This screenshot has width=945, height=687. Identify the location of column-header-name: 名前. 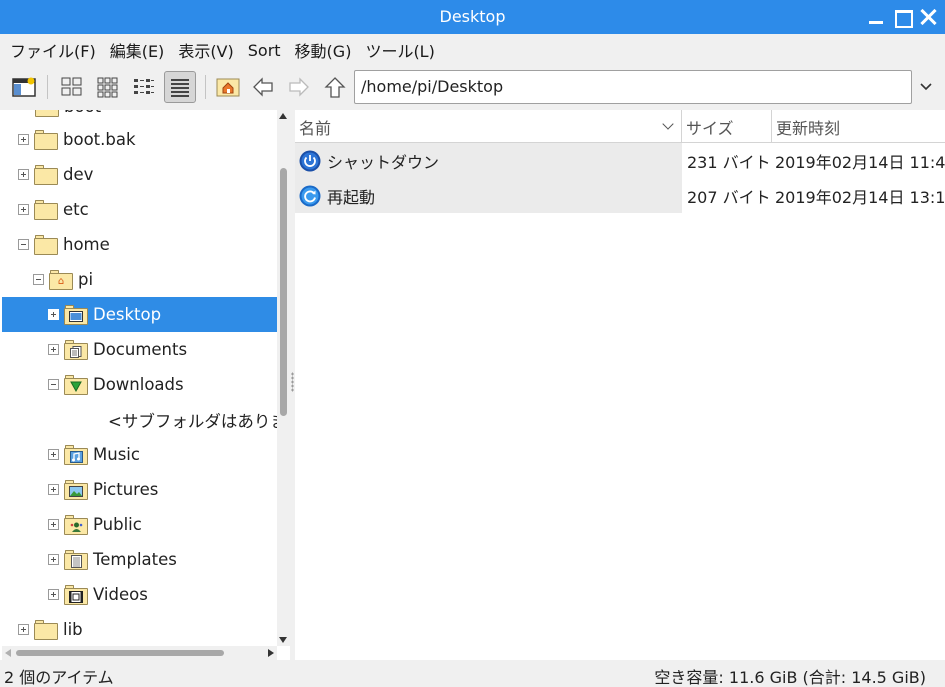
(487, 126).